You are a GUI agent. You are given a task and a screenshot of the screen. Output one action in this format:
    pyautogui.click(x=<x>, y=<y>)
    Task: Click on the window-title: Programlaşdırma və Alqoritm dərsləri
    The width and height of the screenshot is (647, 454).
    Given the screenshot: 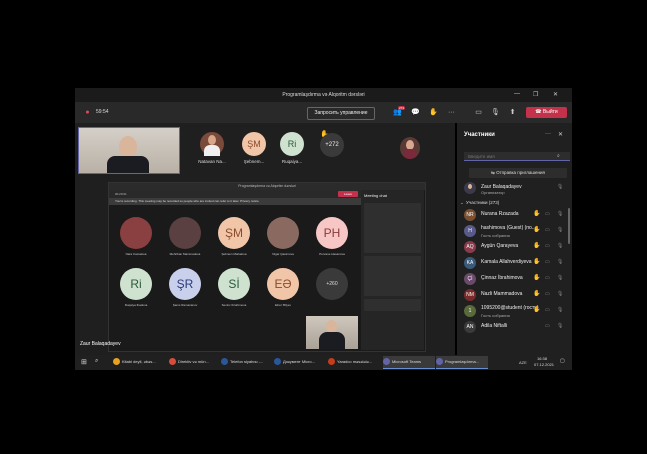 What is the action you would take?
    pyautogui.click(x=323, y=95)
    